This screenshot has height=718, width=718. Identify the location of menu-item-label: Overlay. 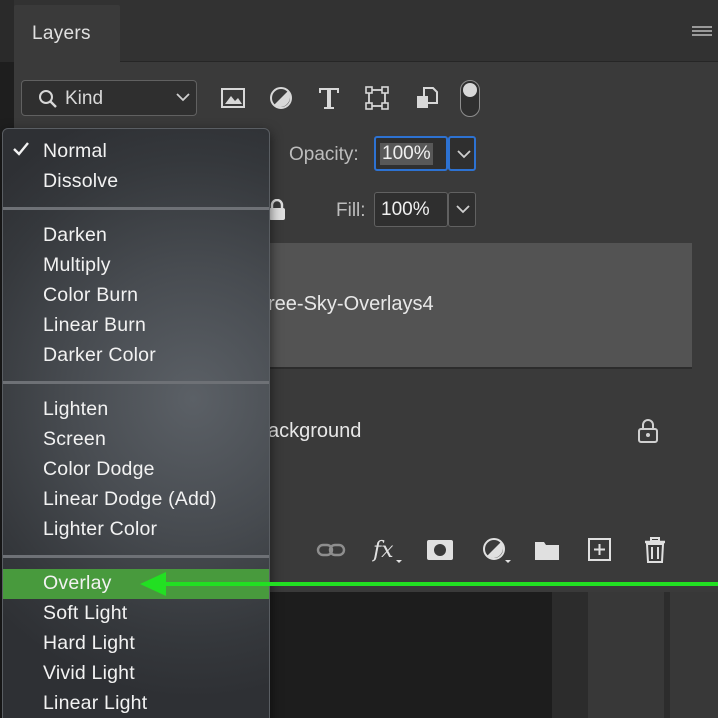
(77, 583).